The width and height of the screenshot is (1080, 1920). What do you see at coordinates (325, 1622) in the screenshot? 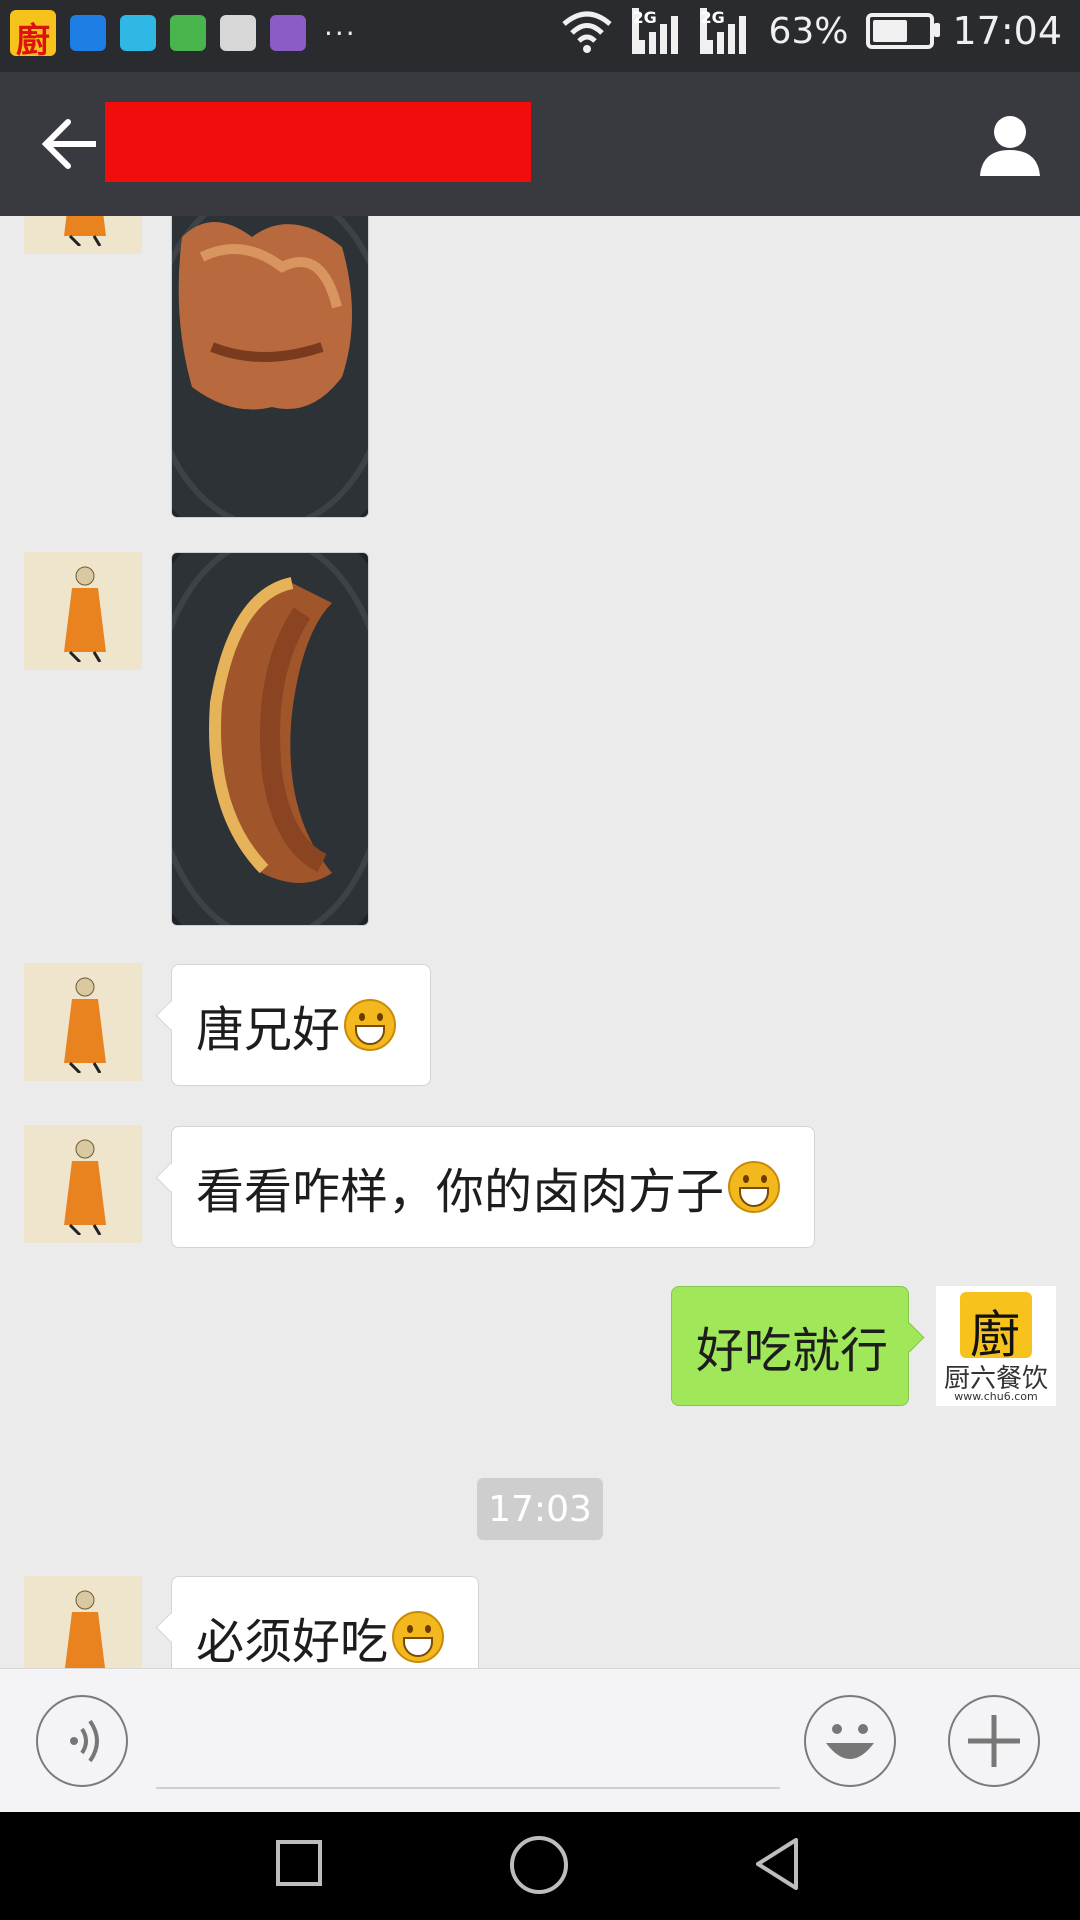
I see `text-message: 必须好吃` at bounding box center [325, 1622].